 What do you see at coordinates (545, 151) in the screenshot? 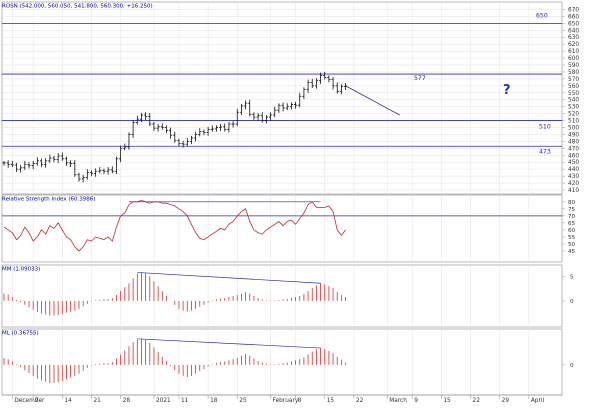
I see `level-label-473: 473` at bounding box center [545, 151].